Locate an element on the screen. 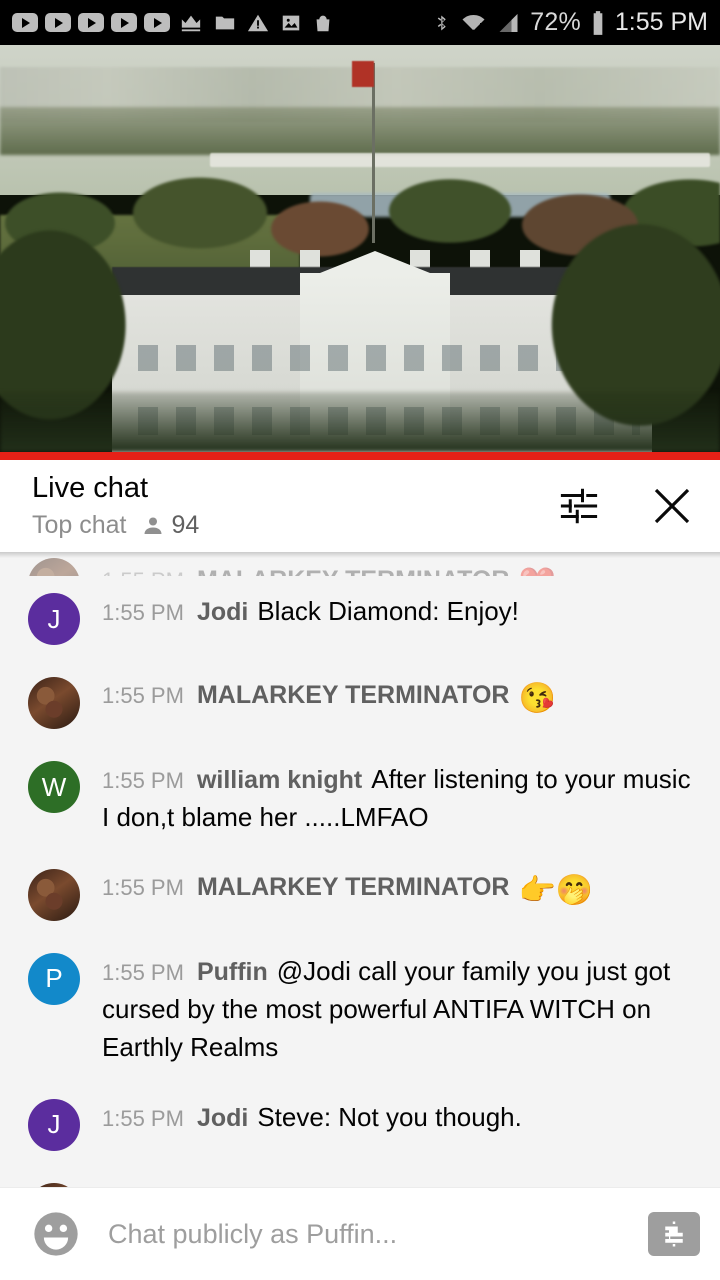  message-body: 1:55 PM MALARKEY TERMINATOR 😘 is located at coordinates (398, 698).